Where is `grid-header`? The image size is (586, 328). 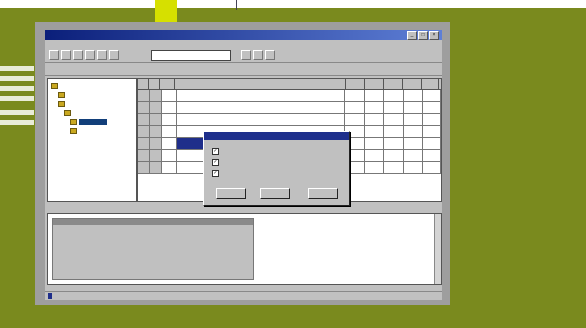 grid-header is located at coordinates (289, 84).